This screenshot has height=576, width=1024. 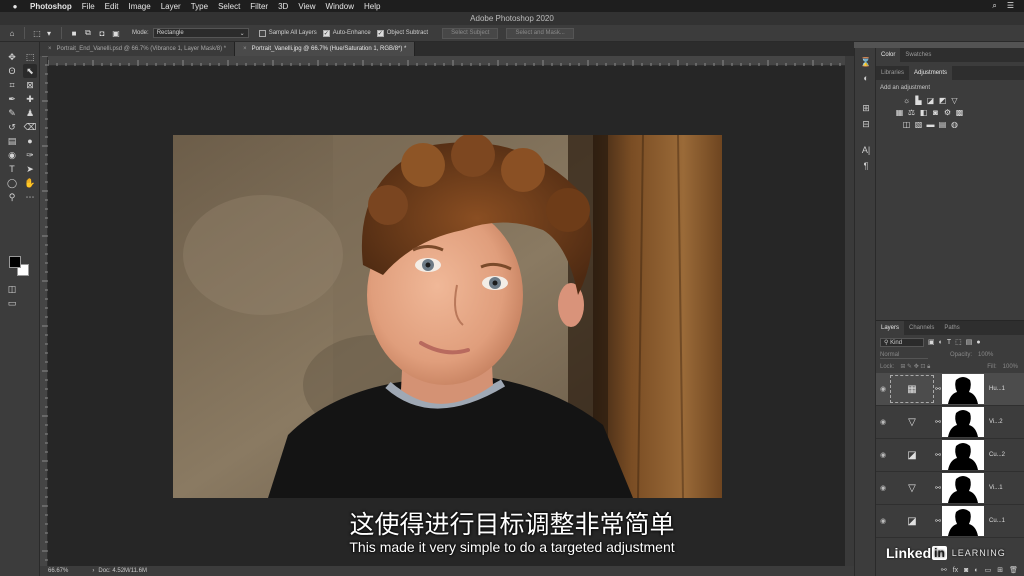 I want to click on new-selection-icon: ■, so click(x=74, y=33).